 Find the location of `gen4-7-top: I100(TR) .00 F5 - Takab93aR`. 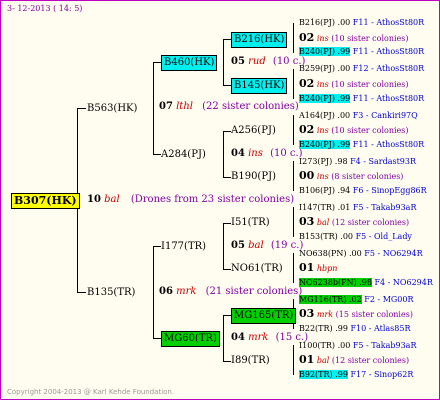

gen4-7-top: I100(TR) .00 F5 - Takab93aR is located at coordinates (357, 346).